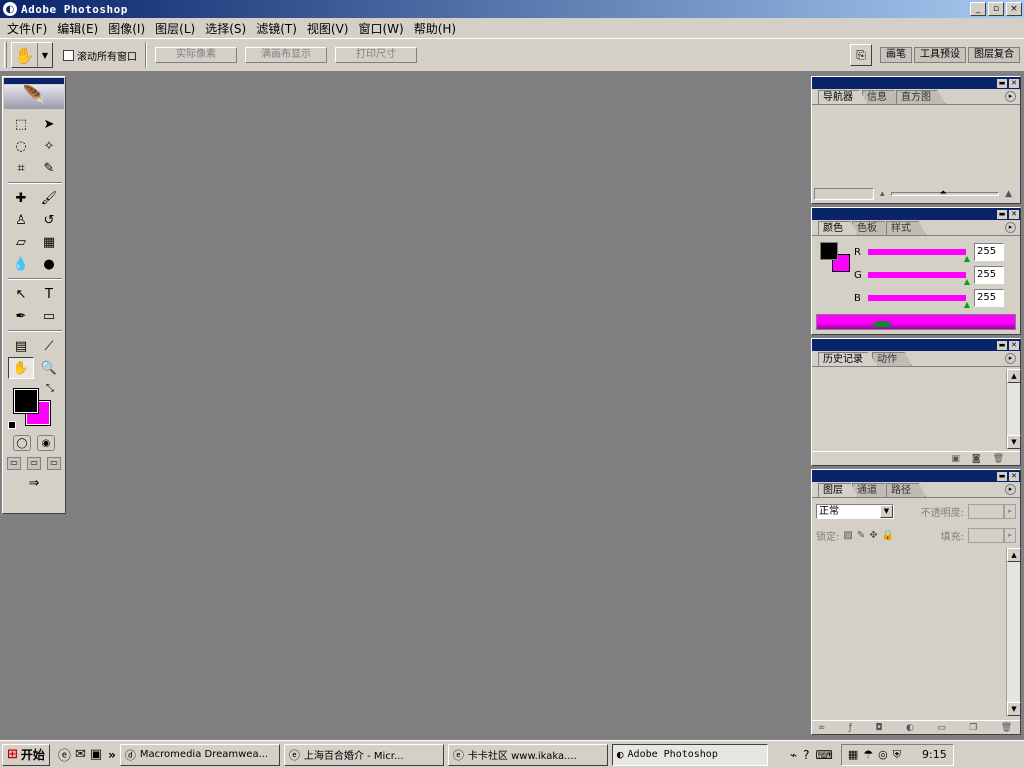 This screenshot has width=1024, height=768. I want to click on lock-image-icon: ✎, so click(861, 535).